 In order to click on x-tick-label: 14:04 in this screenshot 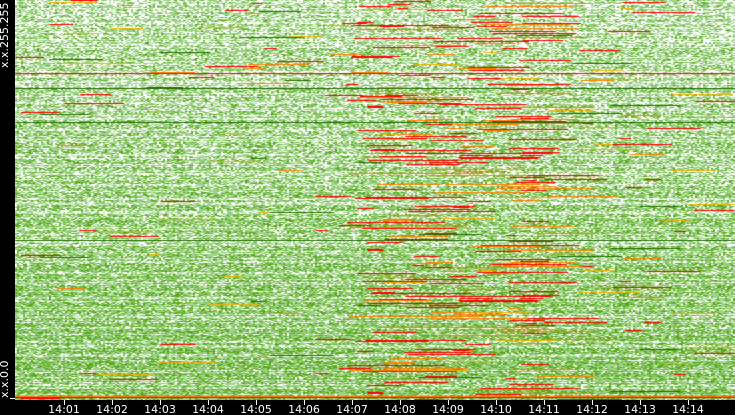, I will do `click(208, 409)`.